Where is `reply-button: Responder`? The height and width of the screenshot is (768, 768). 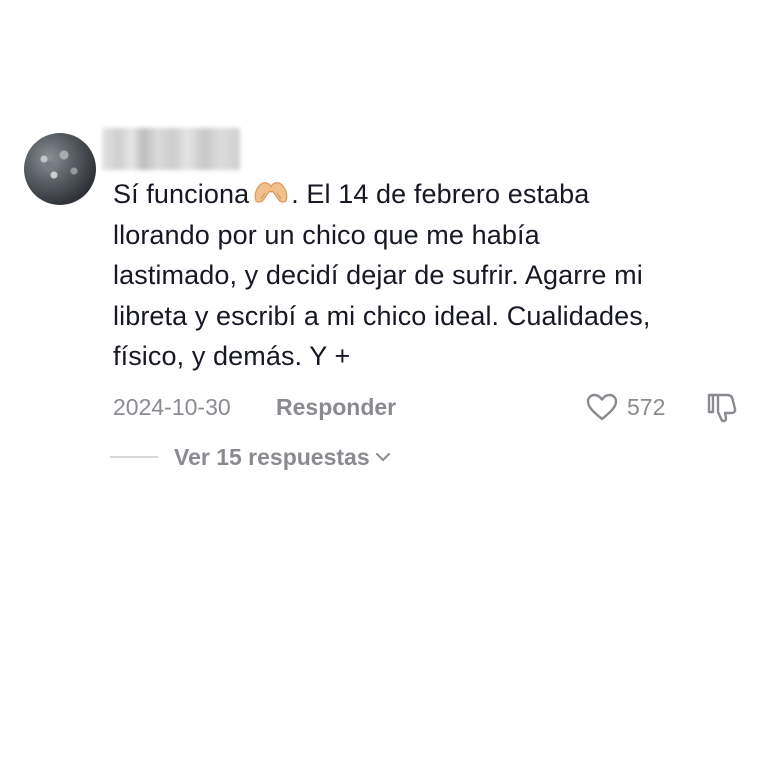 reply-button: Responder is located at coordinates (336, 407).